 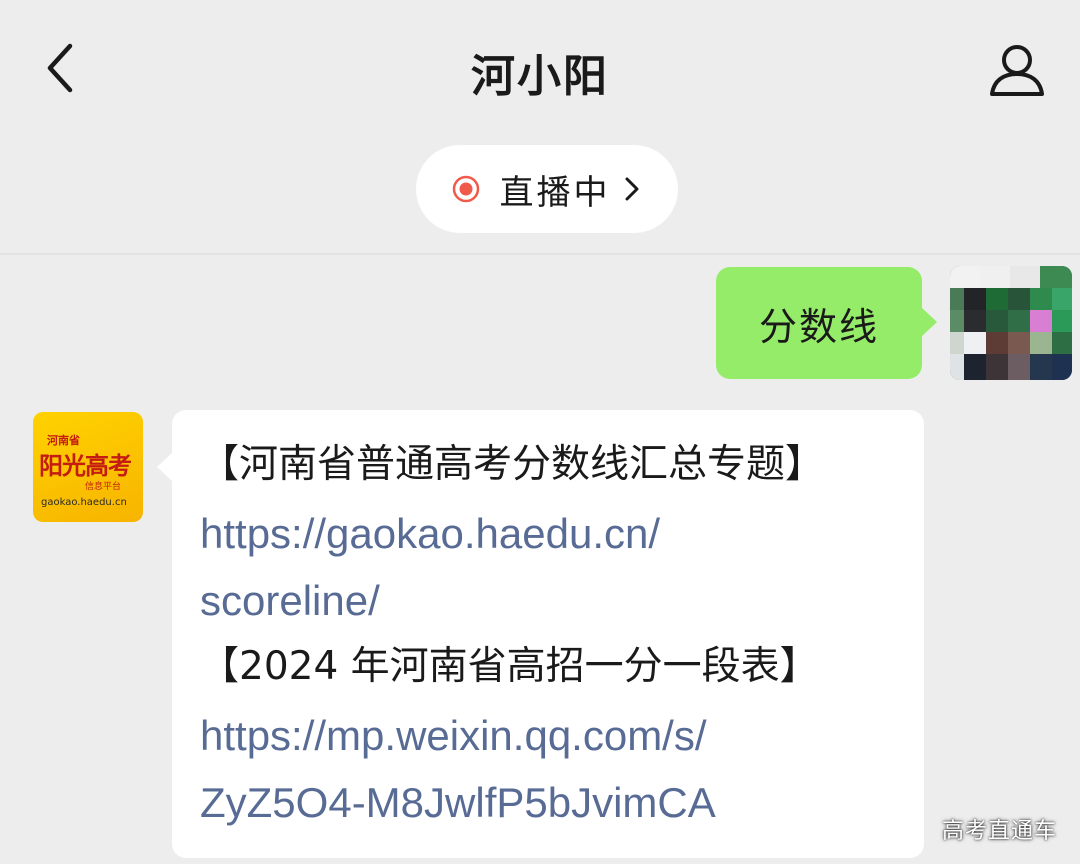 I want to click on outgoing-message-text: 分数线, so click(x=818, y=326).